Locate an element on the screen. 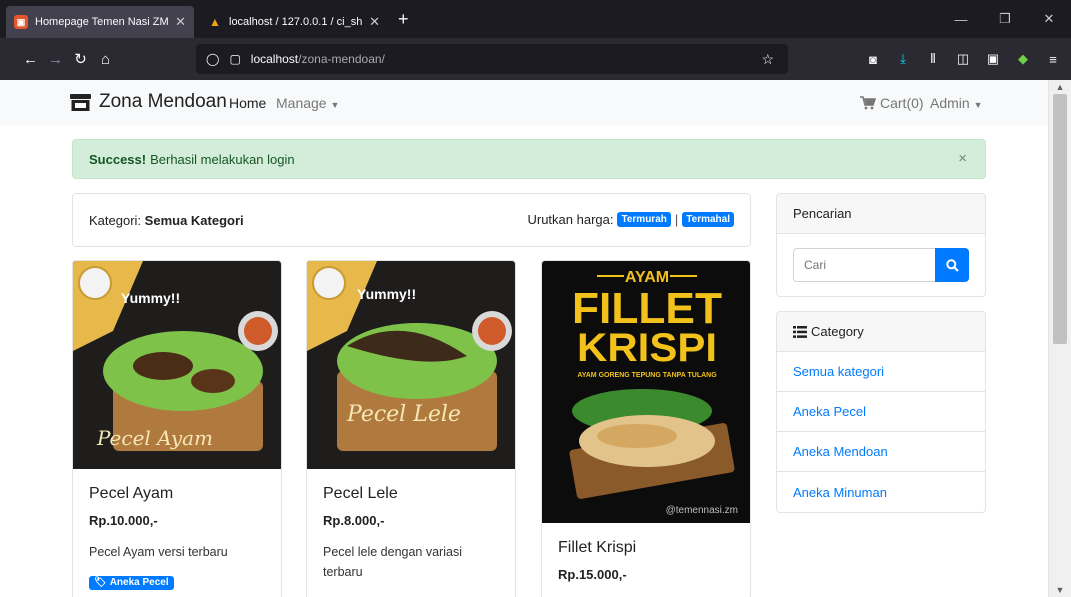  pocket-icon: ◙ is located at coordinates (873, 59).